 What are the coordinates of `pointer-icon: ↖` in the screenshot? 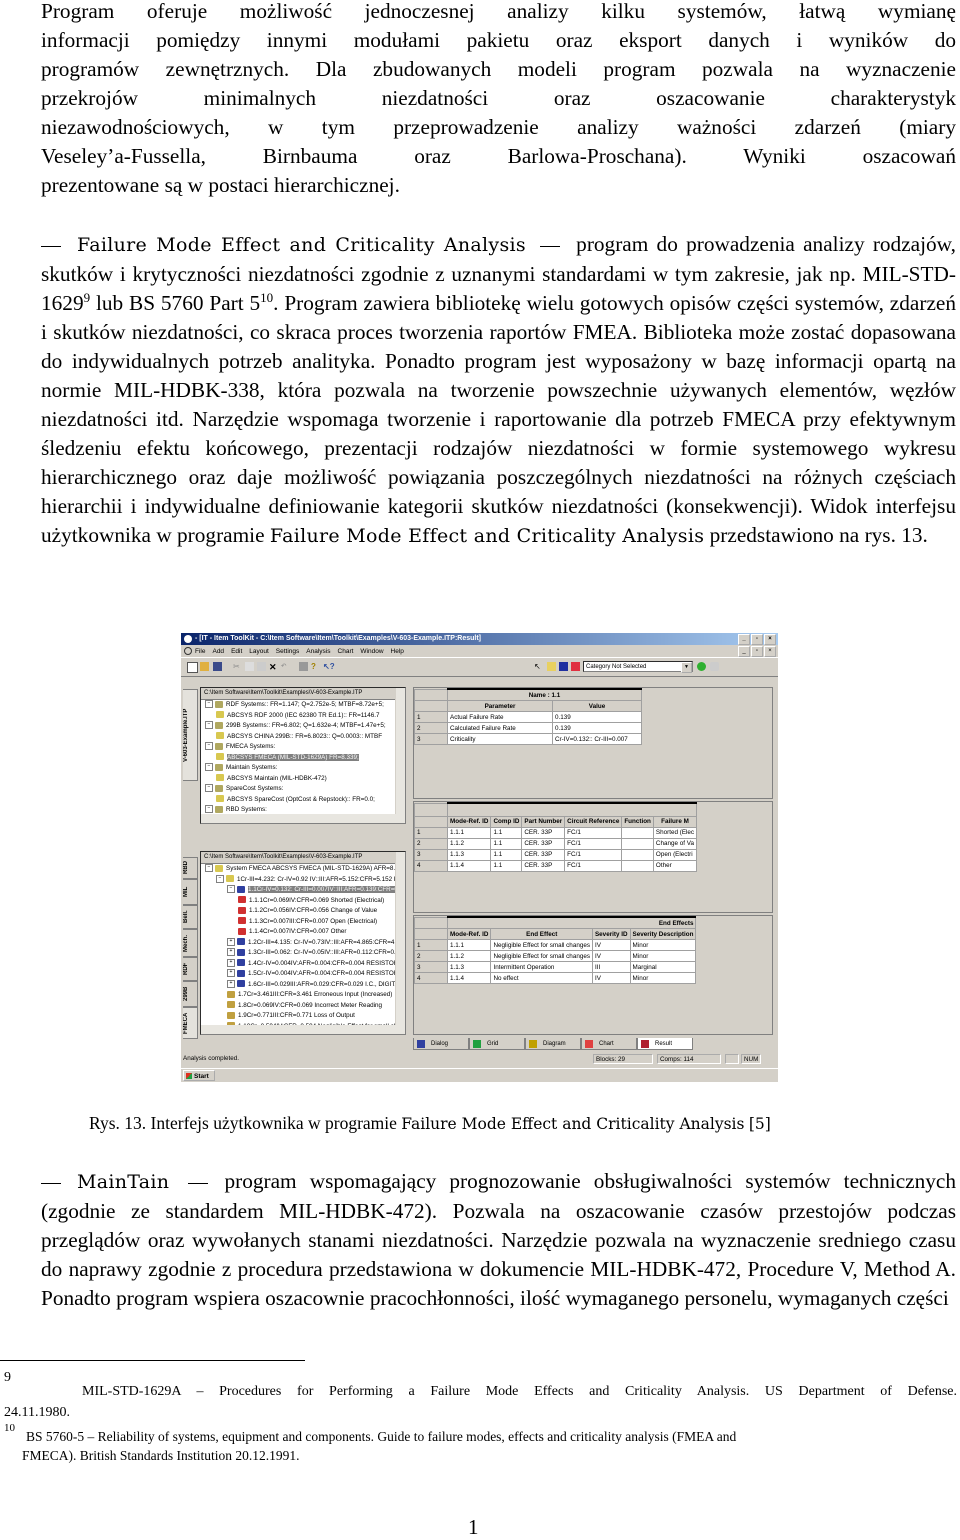 It's located at (538, 666).